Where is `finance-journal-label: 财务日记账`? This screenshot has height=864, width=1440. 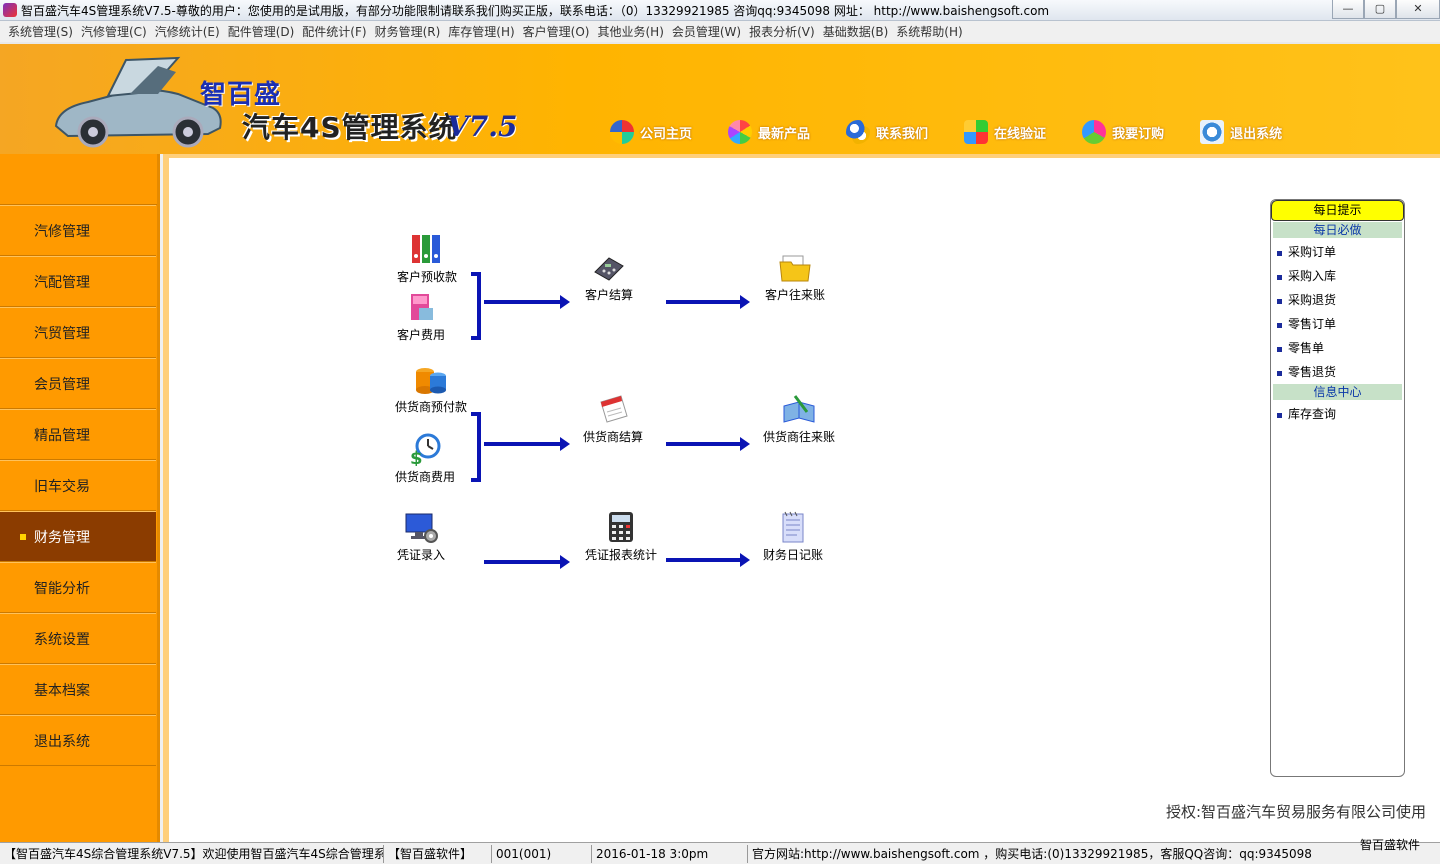 finance-journal-label: 财务日记账 is located at coordinates (793, 555).